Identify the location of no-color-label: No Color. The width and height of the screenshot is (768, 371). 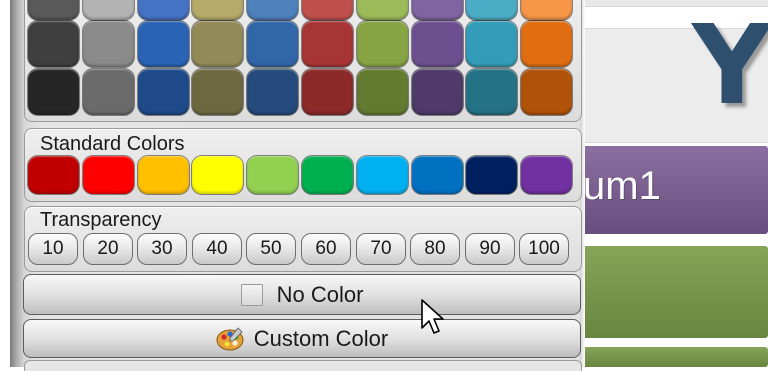
(320, 294).